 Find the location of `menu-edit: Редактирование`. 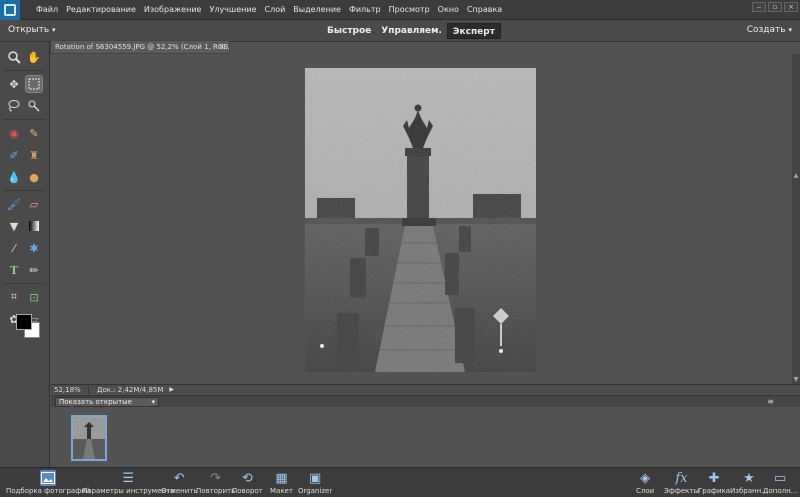

menu-edit: Редактирование is located at coordinates (101, 9).